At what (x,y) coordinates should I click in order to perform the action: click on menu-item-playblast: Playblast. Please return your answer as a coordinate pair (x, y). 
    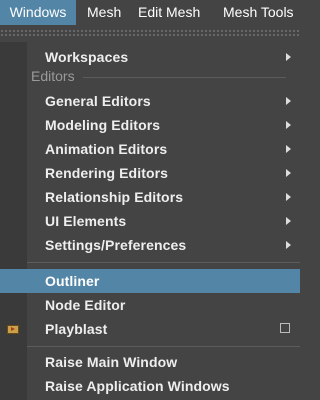
    Looking at the image, I should click on (163, 329).